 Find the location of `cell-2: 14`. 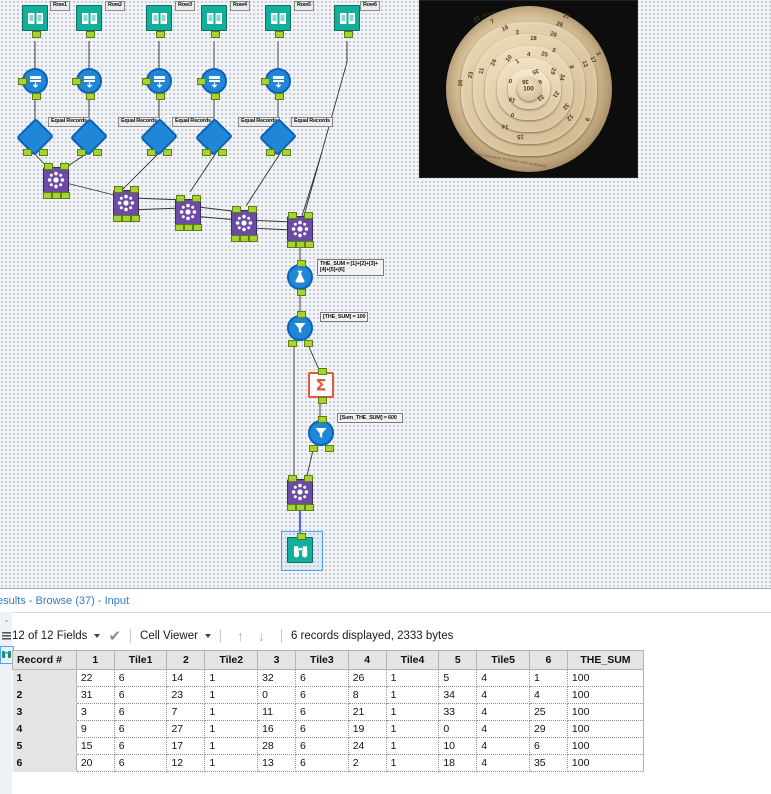

cell-2: 14 is located at coordinates (186, 678).